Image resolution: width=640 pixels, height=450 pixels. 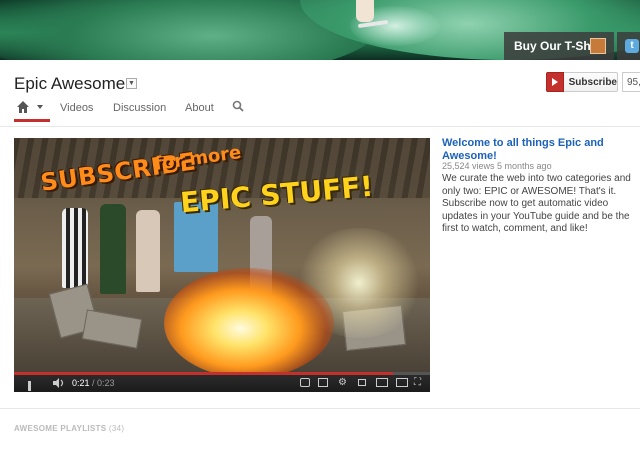 What do you see at coordinates (40, 107) in the screenshot?
I see `home-chevron-down-icon` at bounding box center [40, 107].